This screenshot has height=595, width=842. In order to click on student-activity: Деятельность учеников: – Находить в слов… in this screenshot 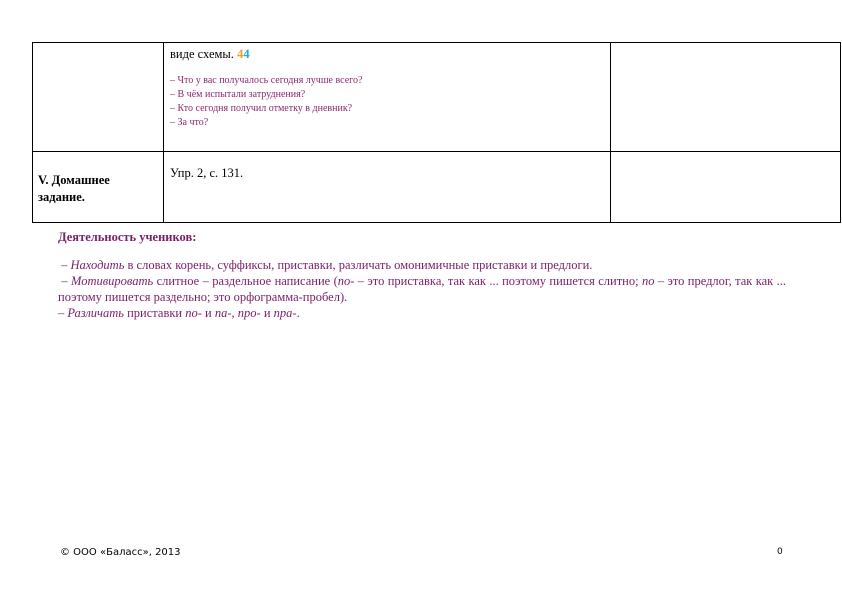, I will do `click(422, 275)`.